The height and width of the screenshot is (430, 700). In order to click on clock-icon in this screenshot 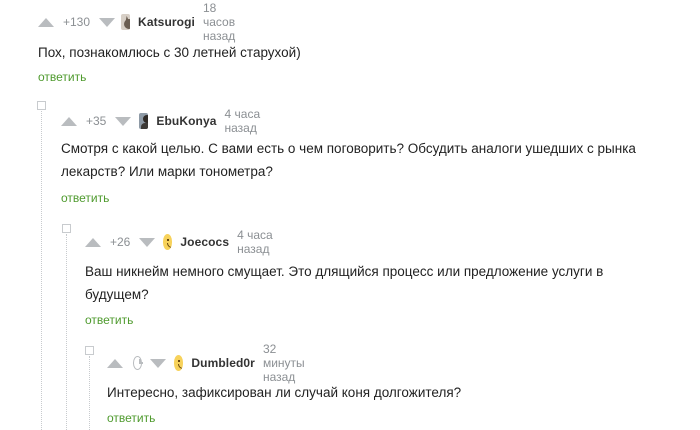, I will do `click(138, 363)`.